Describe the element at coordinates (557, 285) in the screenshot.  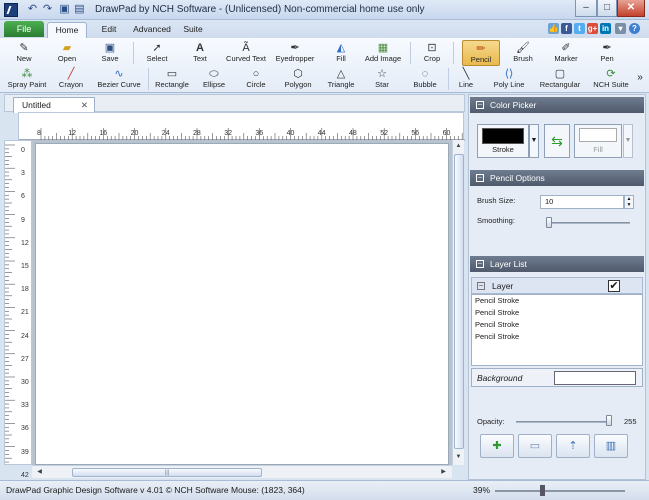
I see `layer-row: – Layer ✔` at that location.